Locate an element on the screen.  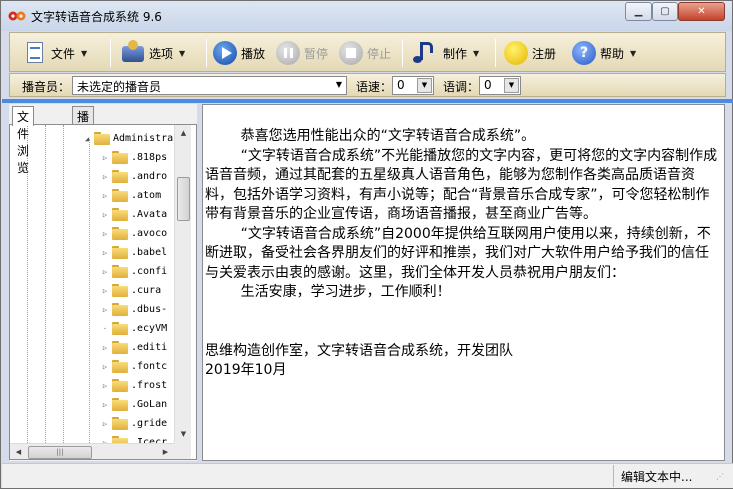
editor-paragraph: 2019年10月 is located at coordinates (246, 370).